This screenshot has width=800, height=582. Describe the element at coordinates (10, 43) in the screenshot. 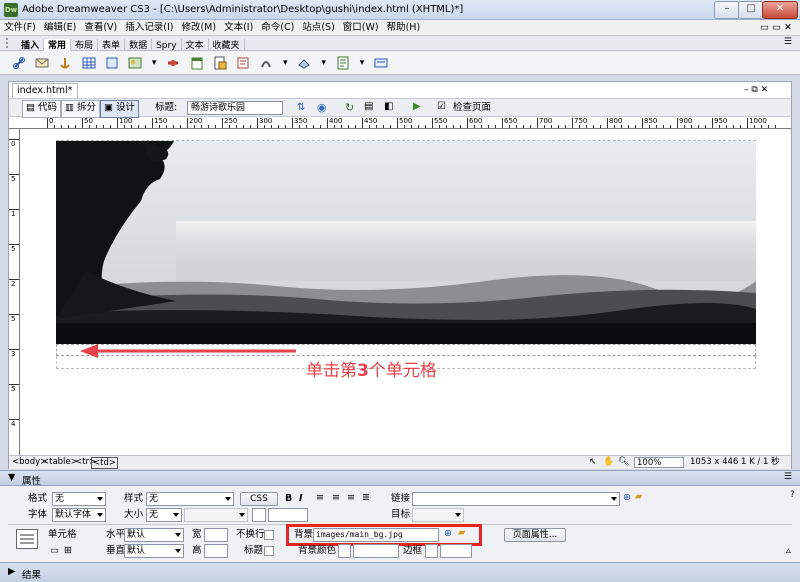

I see `panel-grip-icon` at that location.